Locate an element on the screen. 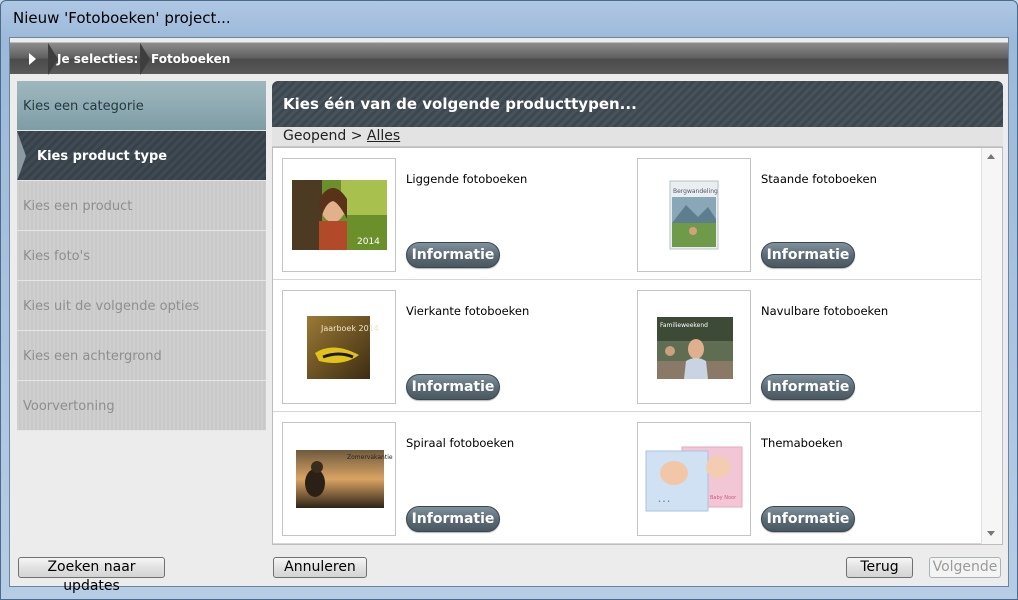 The image size is (1018, 600). product-name: Staande fotoboeken is located at coordinates (819, 179).